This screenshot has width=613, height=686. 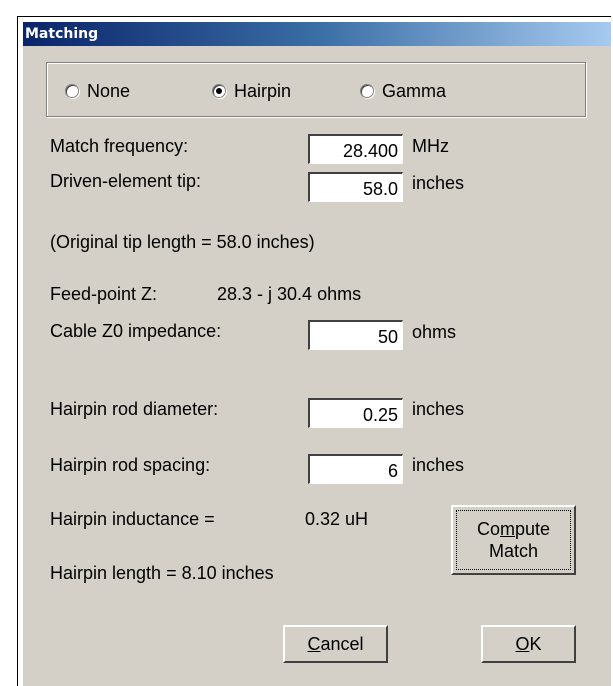 What do you see at coordinates (182, 242) in the screenshot?
I see `original-tip-text: (Original tip length = 58.0 inches)` at bounding box center [182, 242].